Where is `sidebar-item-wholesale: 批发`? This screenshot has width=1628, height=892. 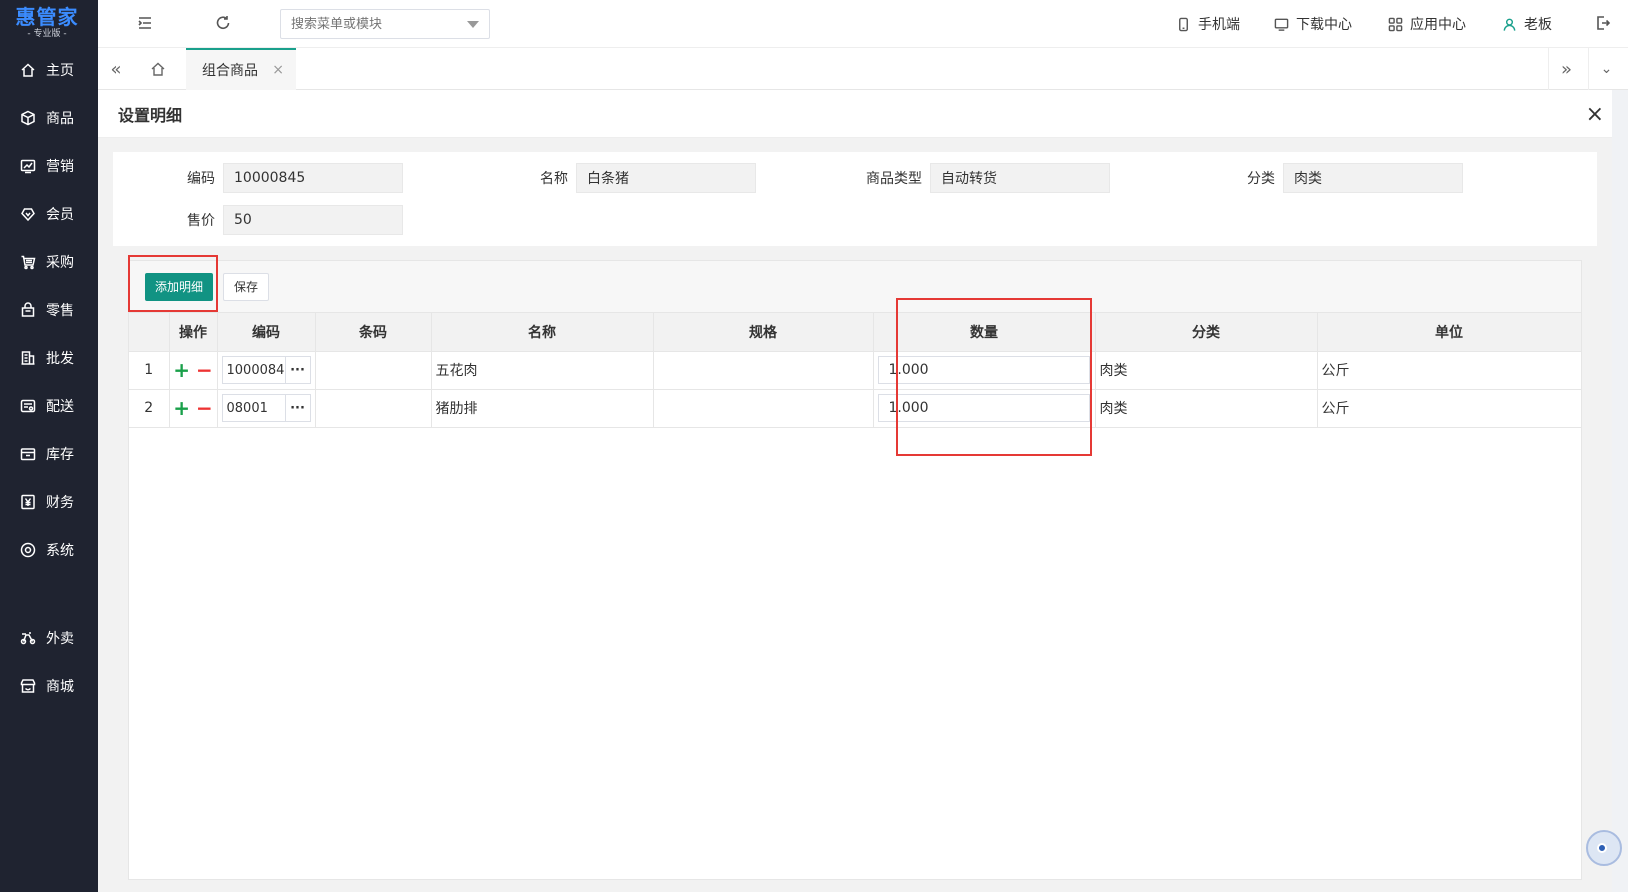 sidebar-item-wholesale: 批发 is located at coordinates (49, 358).